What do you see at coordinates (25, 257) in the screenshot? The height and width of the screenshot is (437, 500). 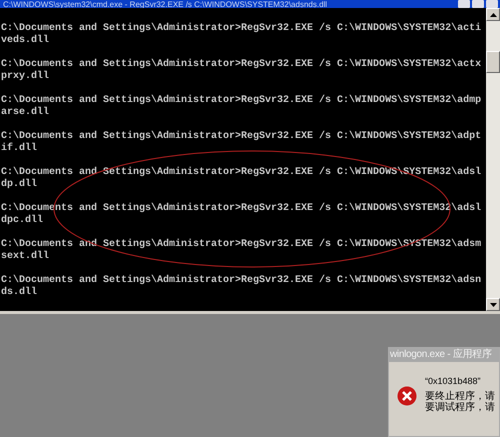 I see `console-line: sext.dll` at bounding box center [25, 257].